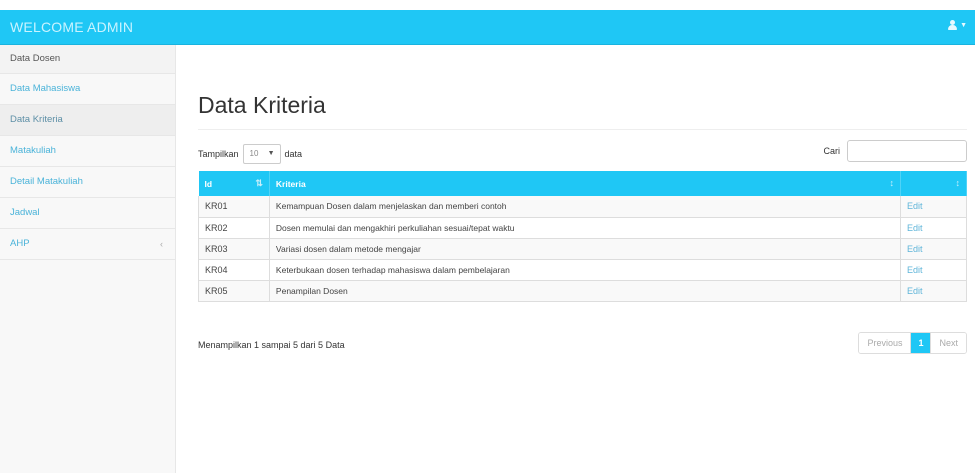  What do you see at coordinates (885, 343) in the screenshot?
I see `previous-page-button: Previous` at bounding box center [885, 343].